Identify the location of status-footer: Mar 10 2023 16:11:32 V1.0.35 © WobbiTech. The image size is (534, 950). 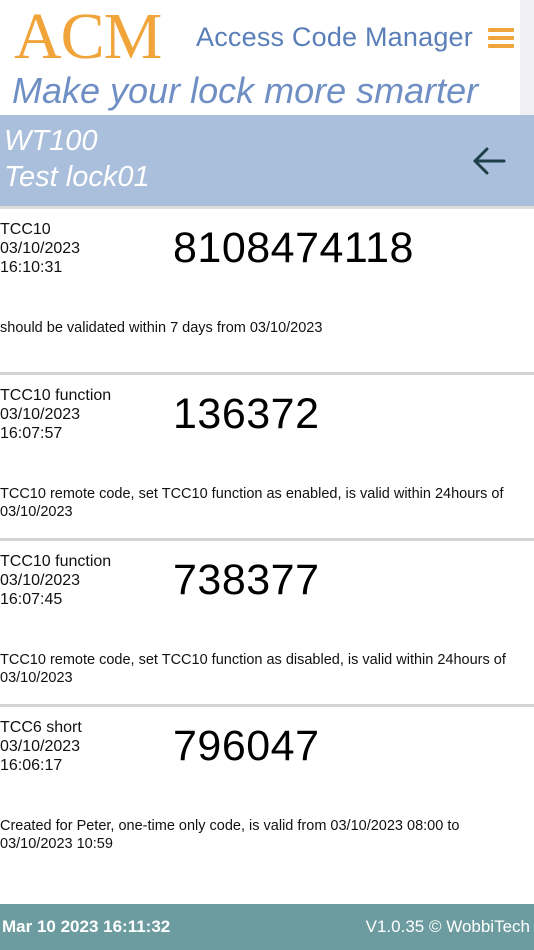
(267, 927).